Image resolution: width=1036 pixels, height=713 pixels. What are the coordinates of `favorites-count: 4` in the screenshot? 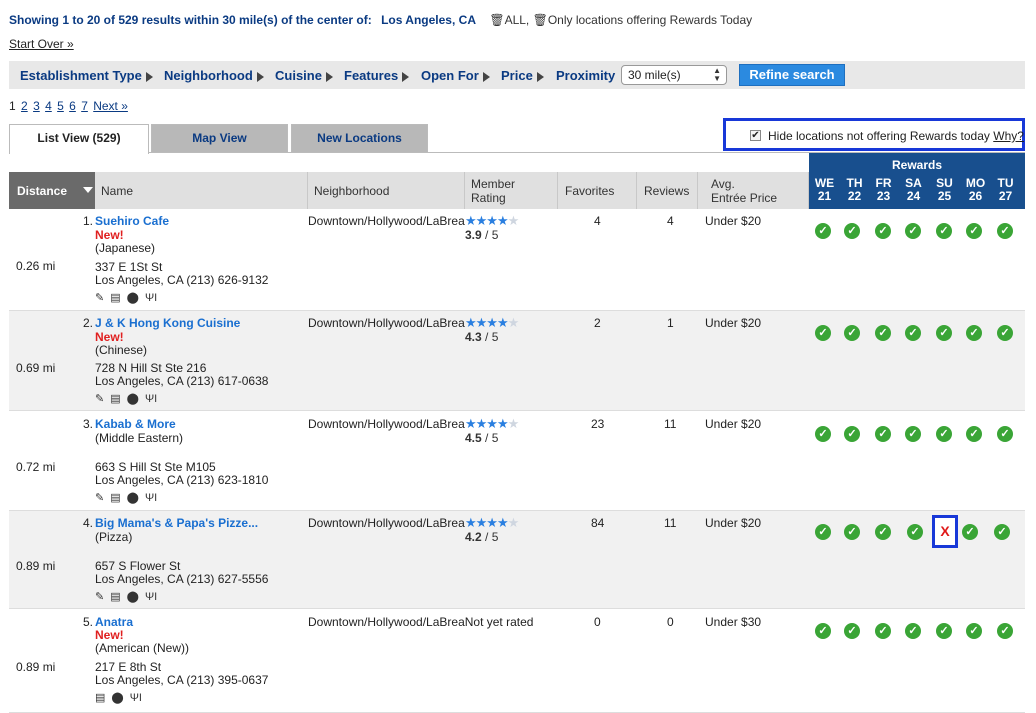 It's located at (597, 221).